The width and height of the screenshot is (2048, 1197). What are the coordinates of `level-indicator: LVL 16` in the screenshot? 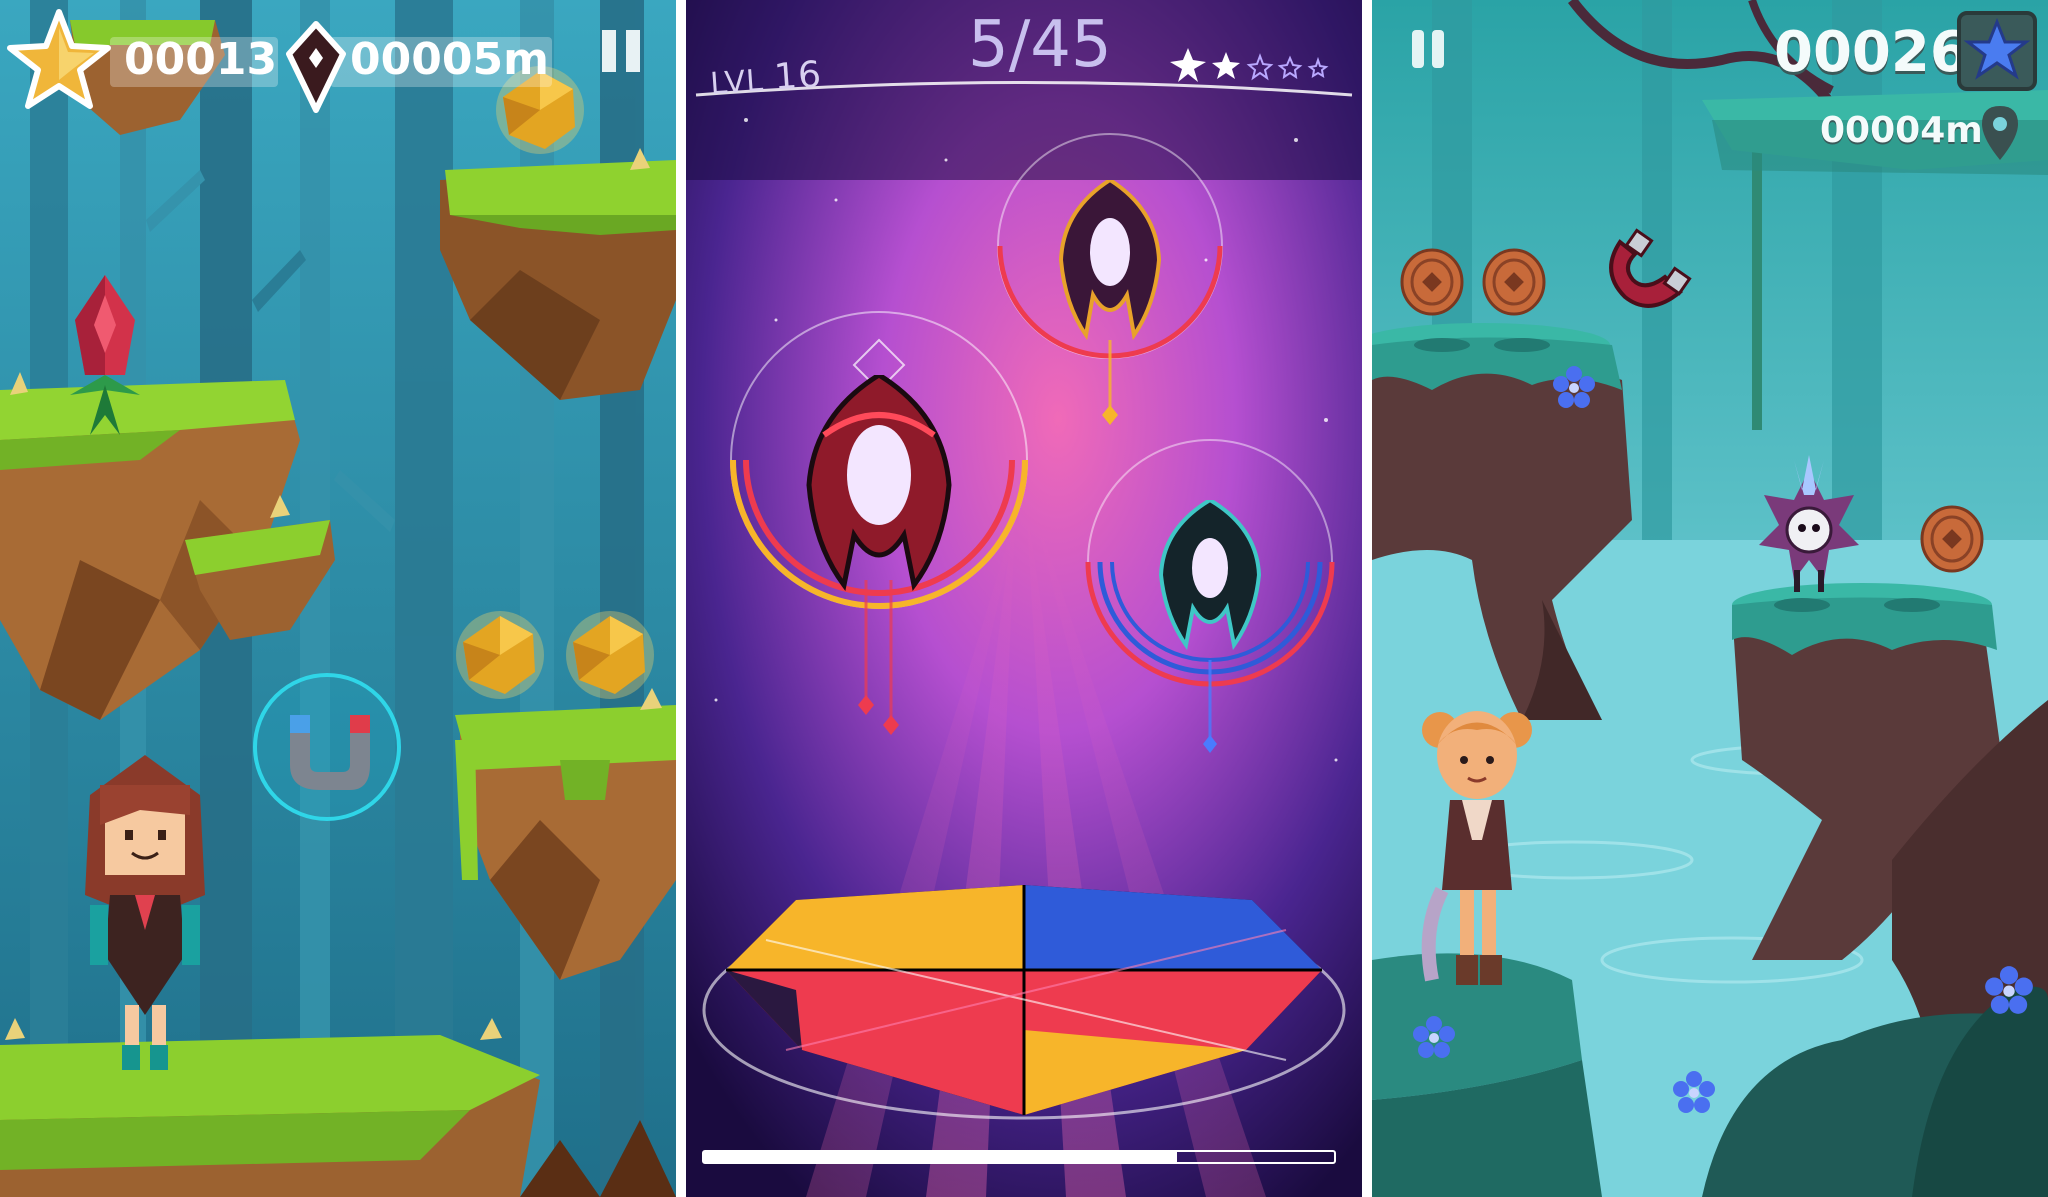 It's located at (766, 78).